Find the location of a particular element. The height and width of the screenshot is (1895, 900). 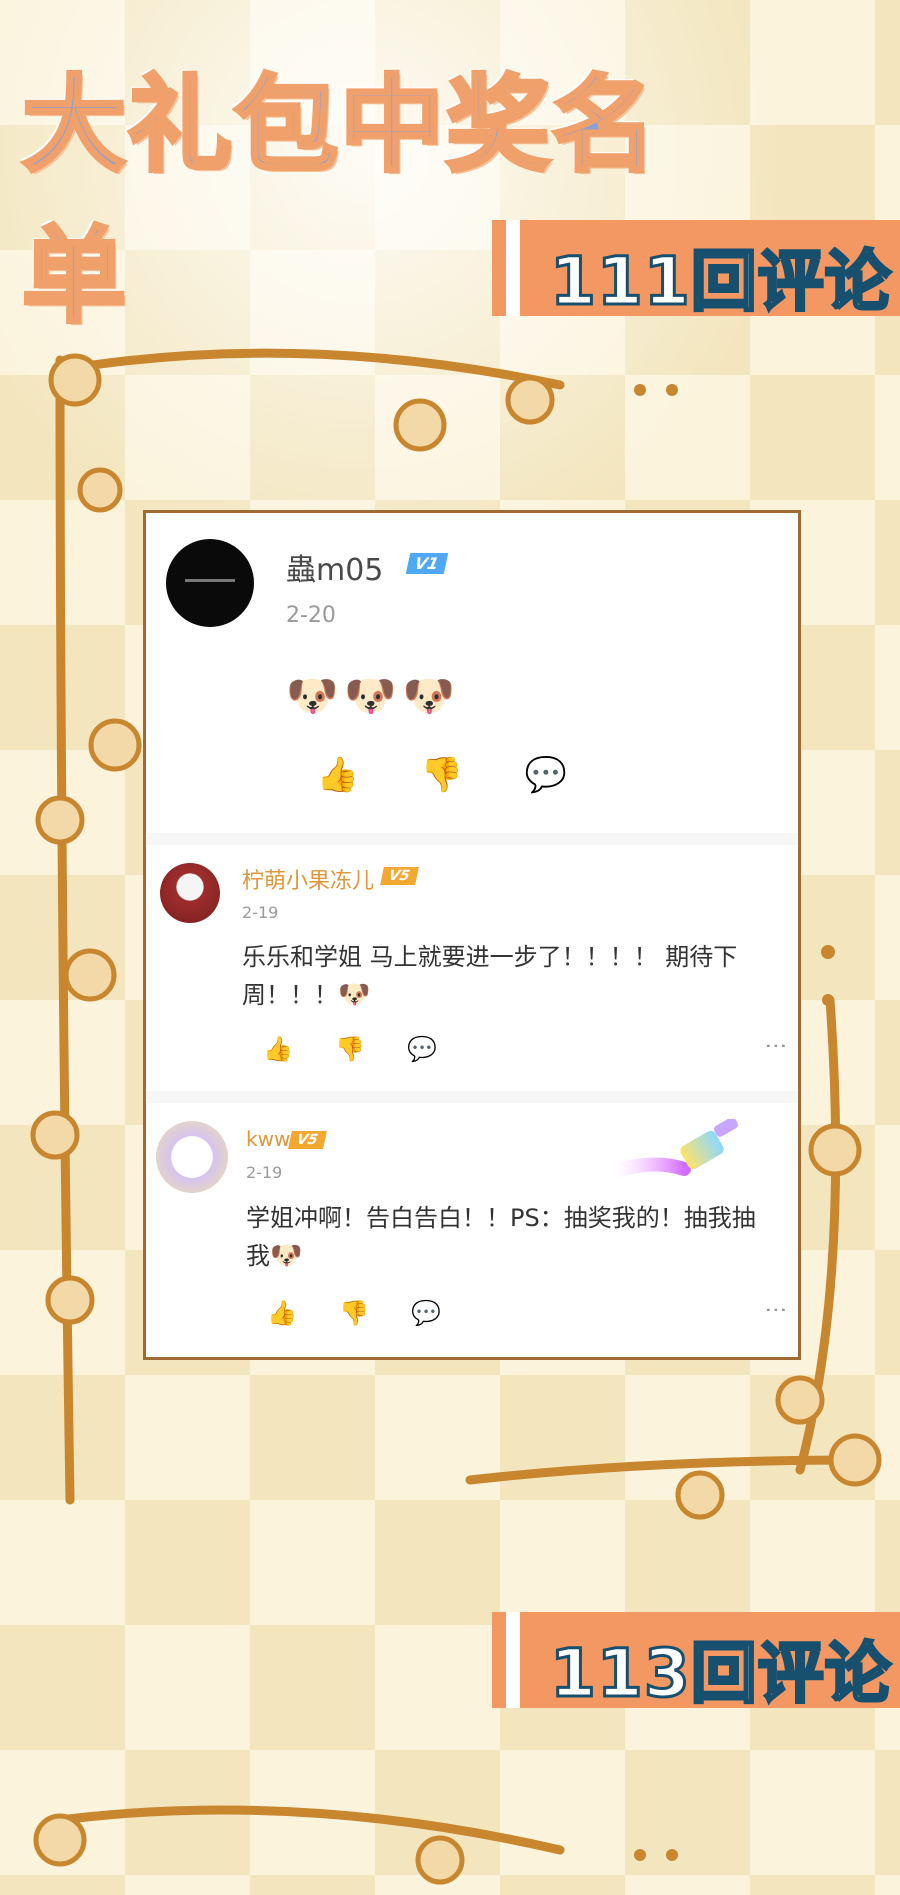

label-text-bottom: 113回评论 is located at coordinates (721, 1674).